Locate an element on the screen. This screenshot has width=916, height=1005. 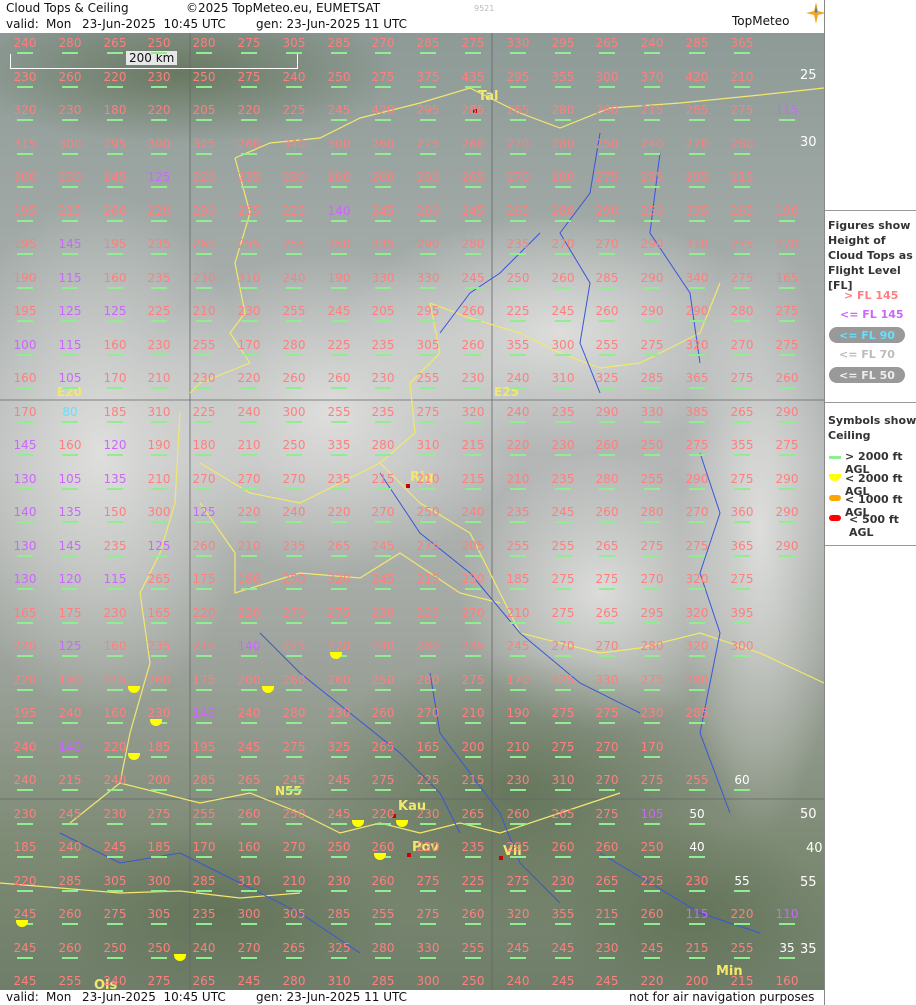
fl-figure: 300 is located at coordinates (428, 981).